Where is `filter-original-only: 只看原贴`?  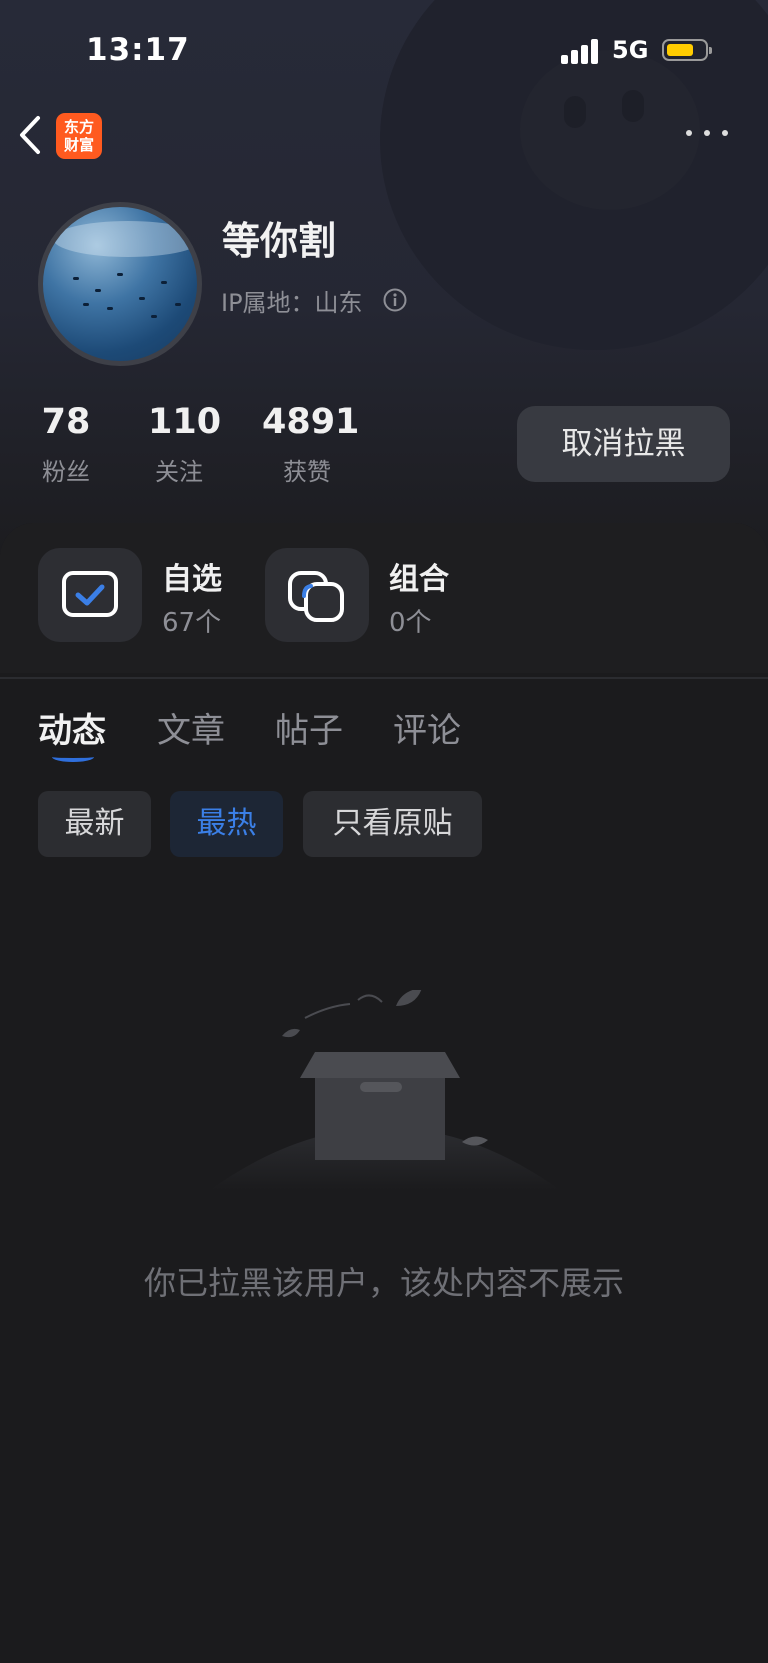
filter-original-only: 只看原贴 is located at coordinates (392, 824).